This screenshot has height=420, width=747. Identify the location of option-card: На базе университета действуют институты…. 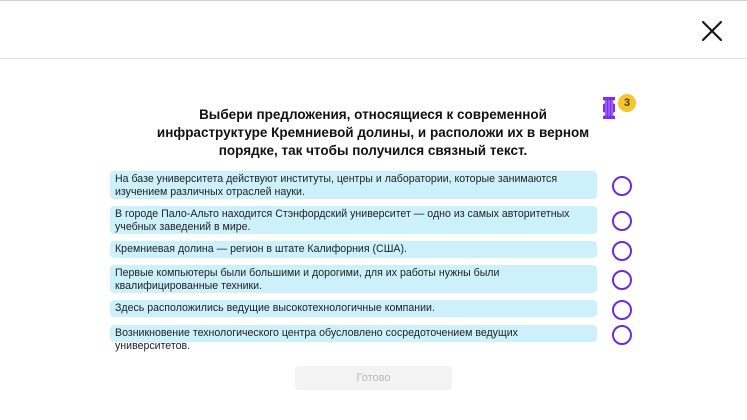
(353, 185).